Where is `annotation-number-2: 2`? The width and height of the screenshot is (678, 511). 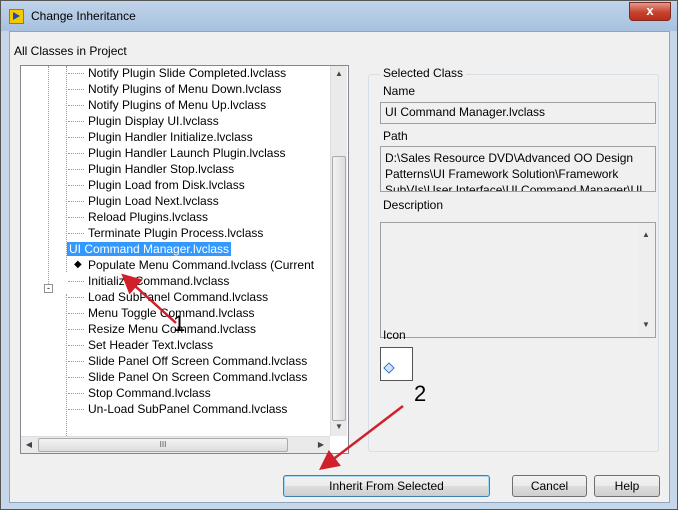
annotation-number-2: 2 is located at coordinates (420, 393).